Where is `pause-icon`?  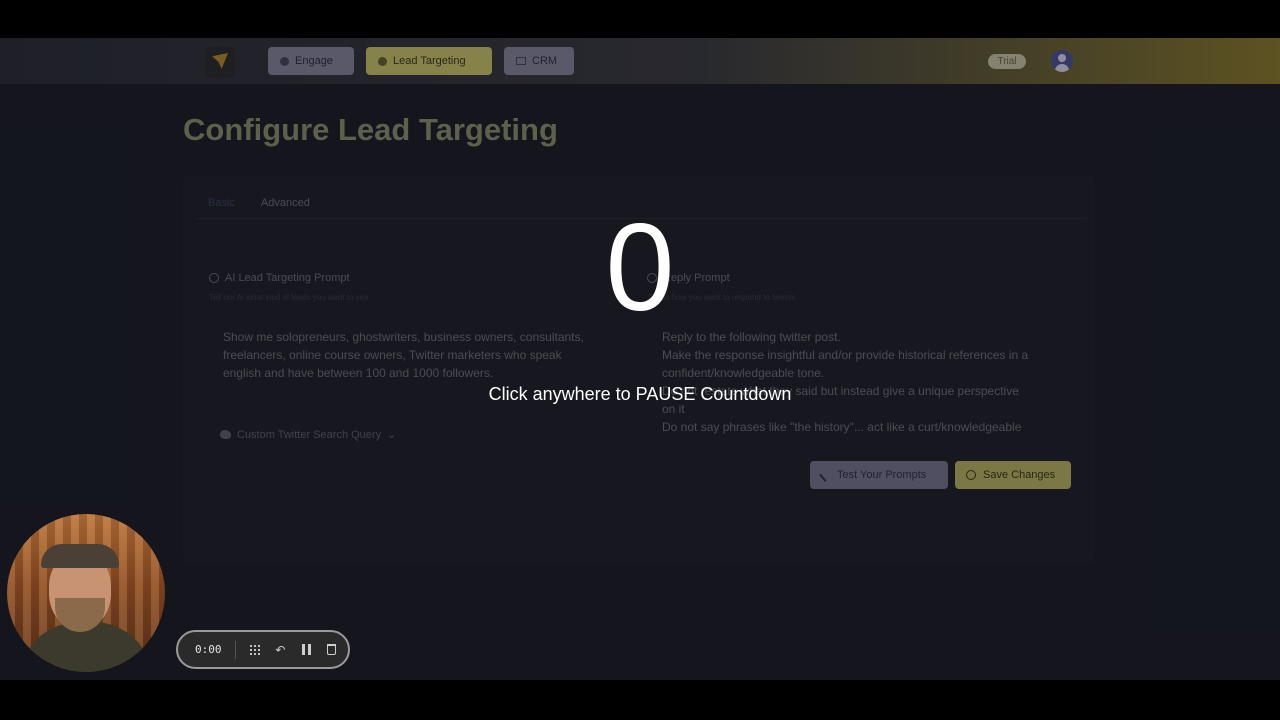
pause-icon is located at coordinates (306, 649).